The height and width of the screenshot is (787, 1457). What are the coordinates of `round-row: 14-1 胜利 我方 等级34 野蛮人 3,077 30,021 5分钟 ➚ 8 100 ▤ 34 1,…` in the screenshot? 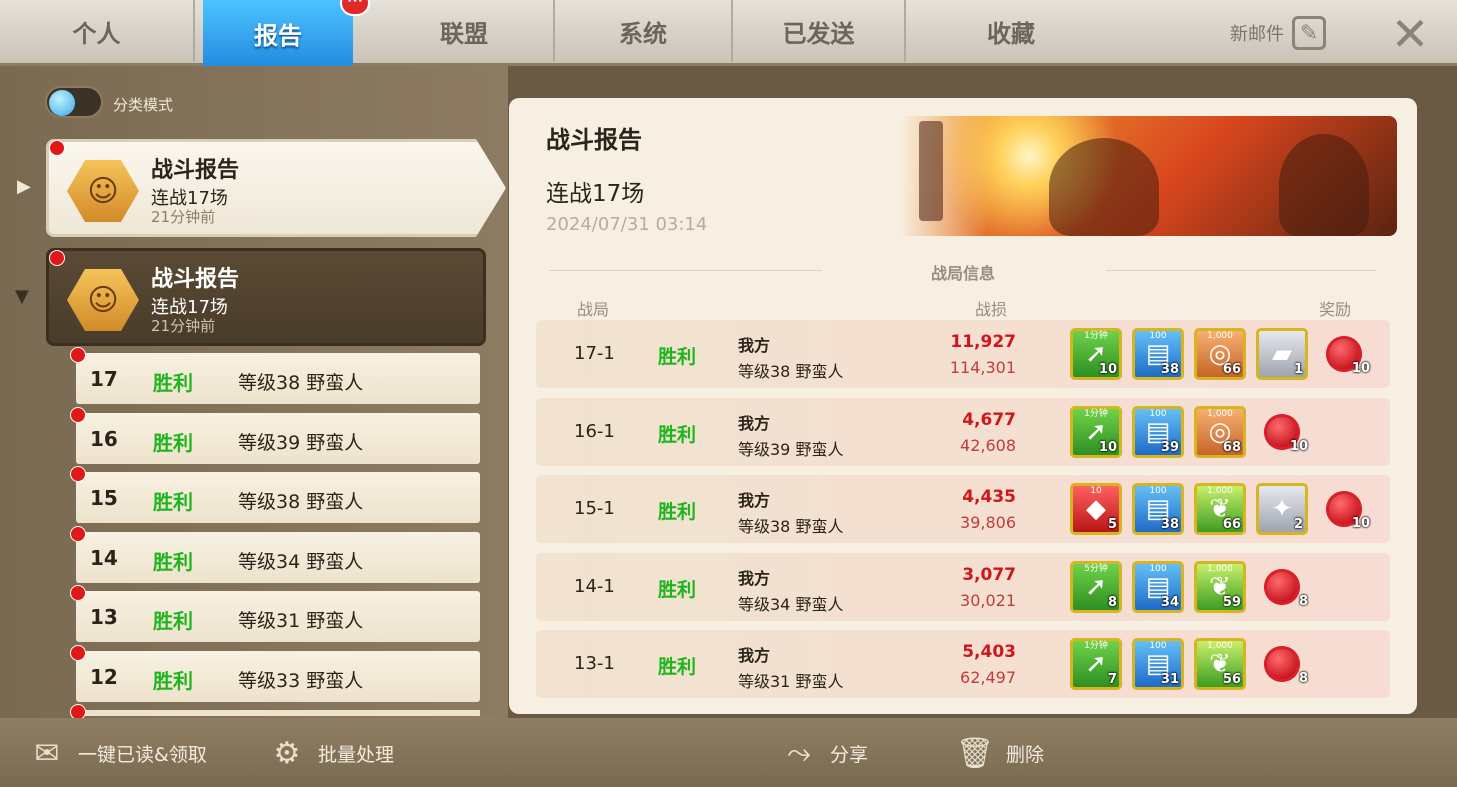 It's located at (963, 586).